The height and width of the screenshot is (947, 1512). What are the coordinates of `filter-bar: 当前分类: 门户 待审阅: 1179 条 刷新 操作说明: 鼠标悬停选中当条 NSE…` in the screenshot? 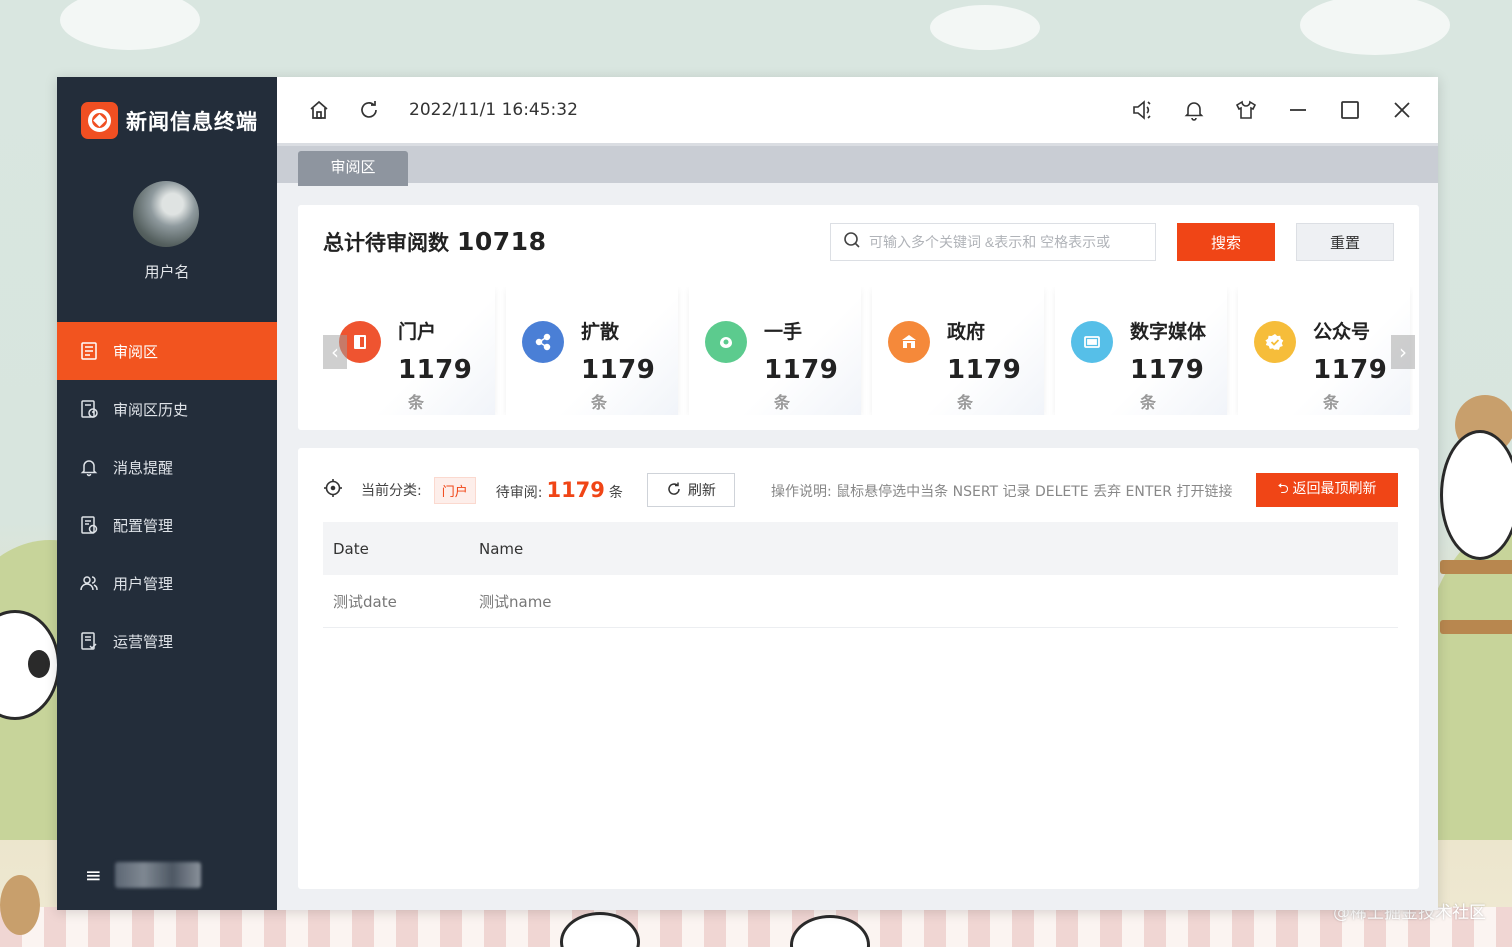 It's located at (860, 490).